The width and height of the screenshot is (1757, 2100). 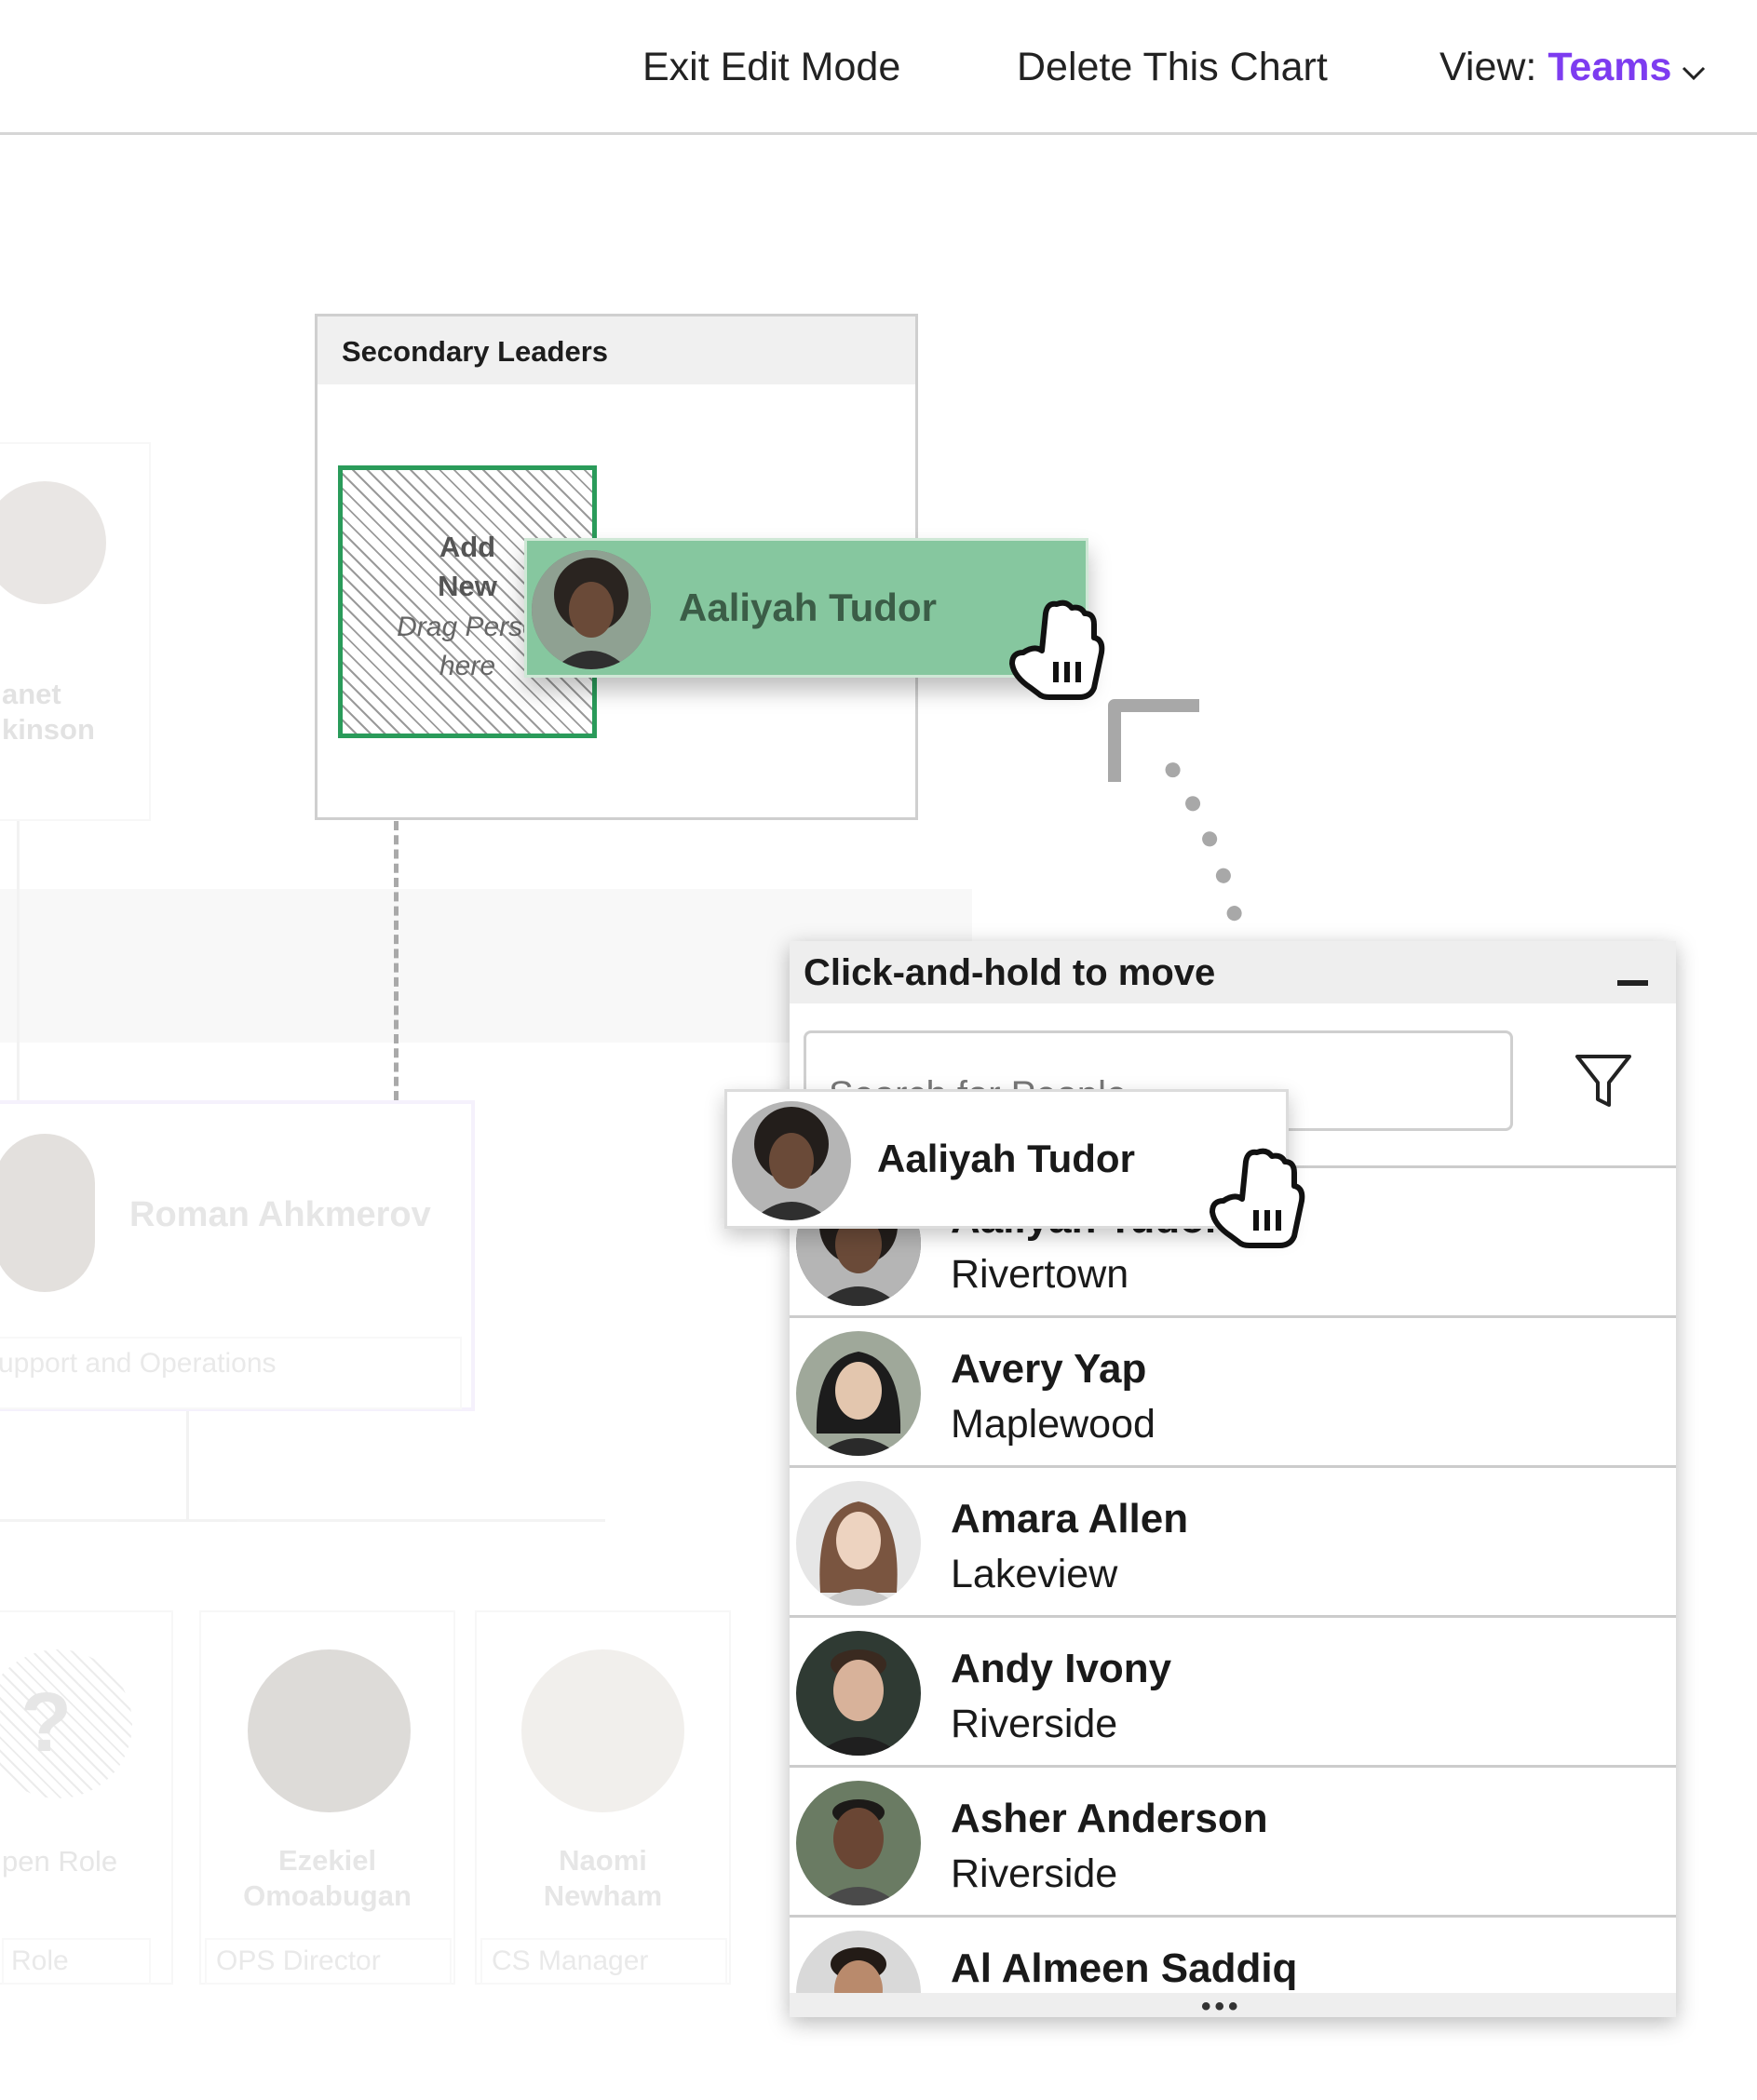 What do you see at coordinates (1233, 1390) in the screenshot?
I see `list-item: Avery Yap Maplewood` at bounding box center [1233, 1390].